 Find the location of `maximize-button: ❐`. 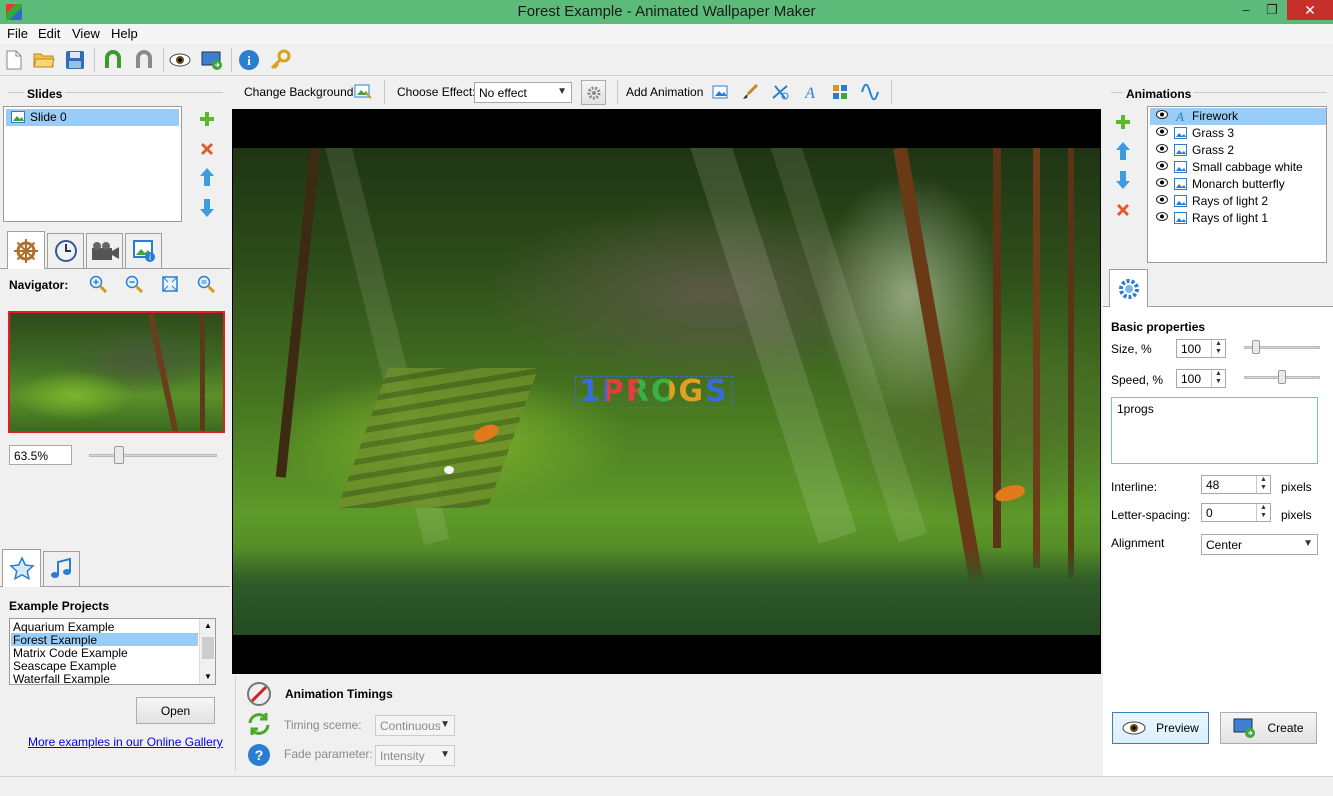

maximize-button: ❐ is located at coordinates (1272, 10).